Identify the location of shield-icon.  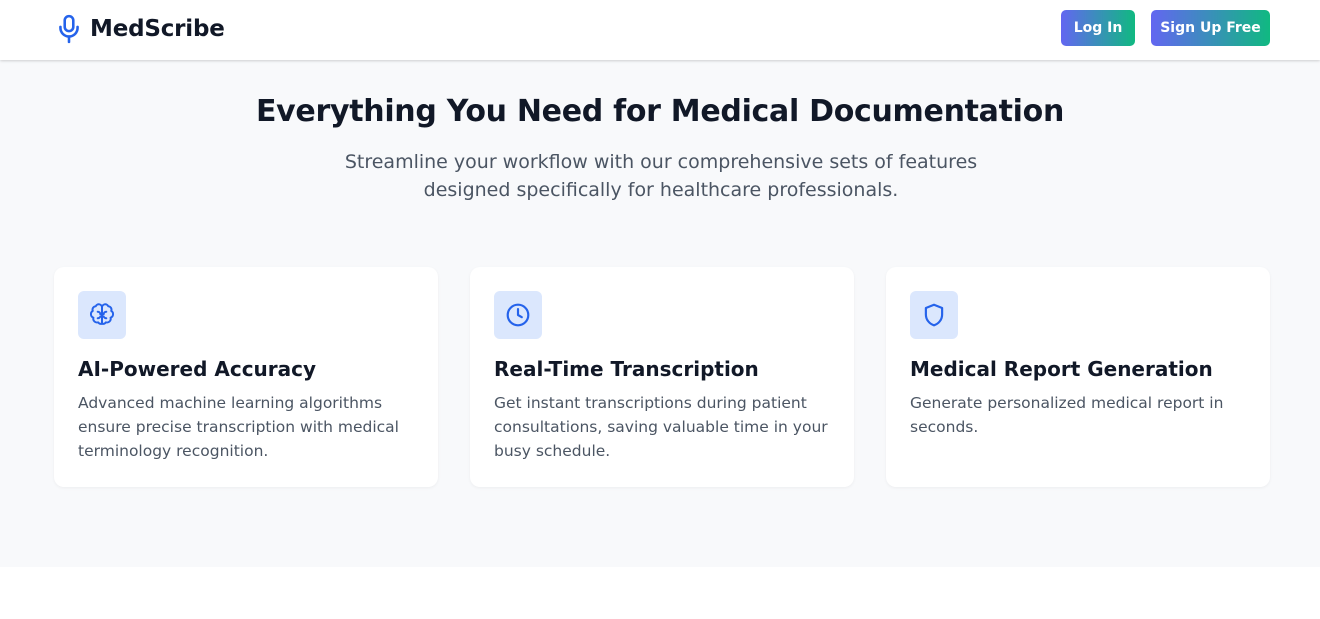
(934, 315).